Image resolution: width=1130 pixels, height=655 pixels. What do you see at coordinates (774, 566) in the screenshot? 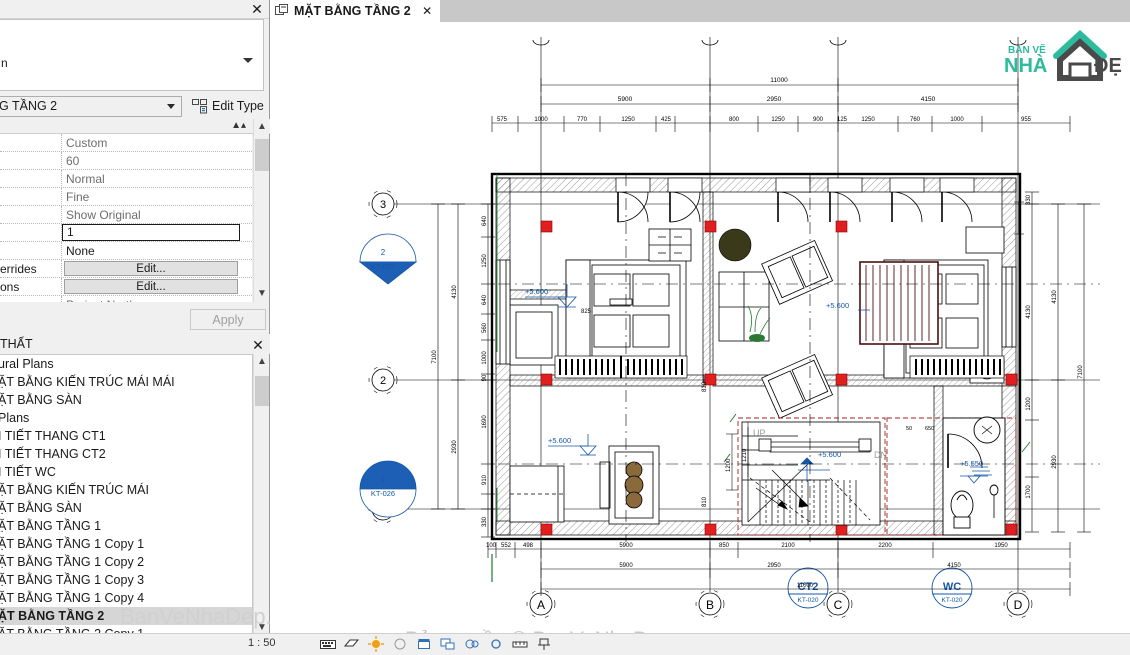
I see `svg-text: 2950` at bounding box center [774, 566].